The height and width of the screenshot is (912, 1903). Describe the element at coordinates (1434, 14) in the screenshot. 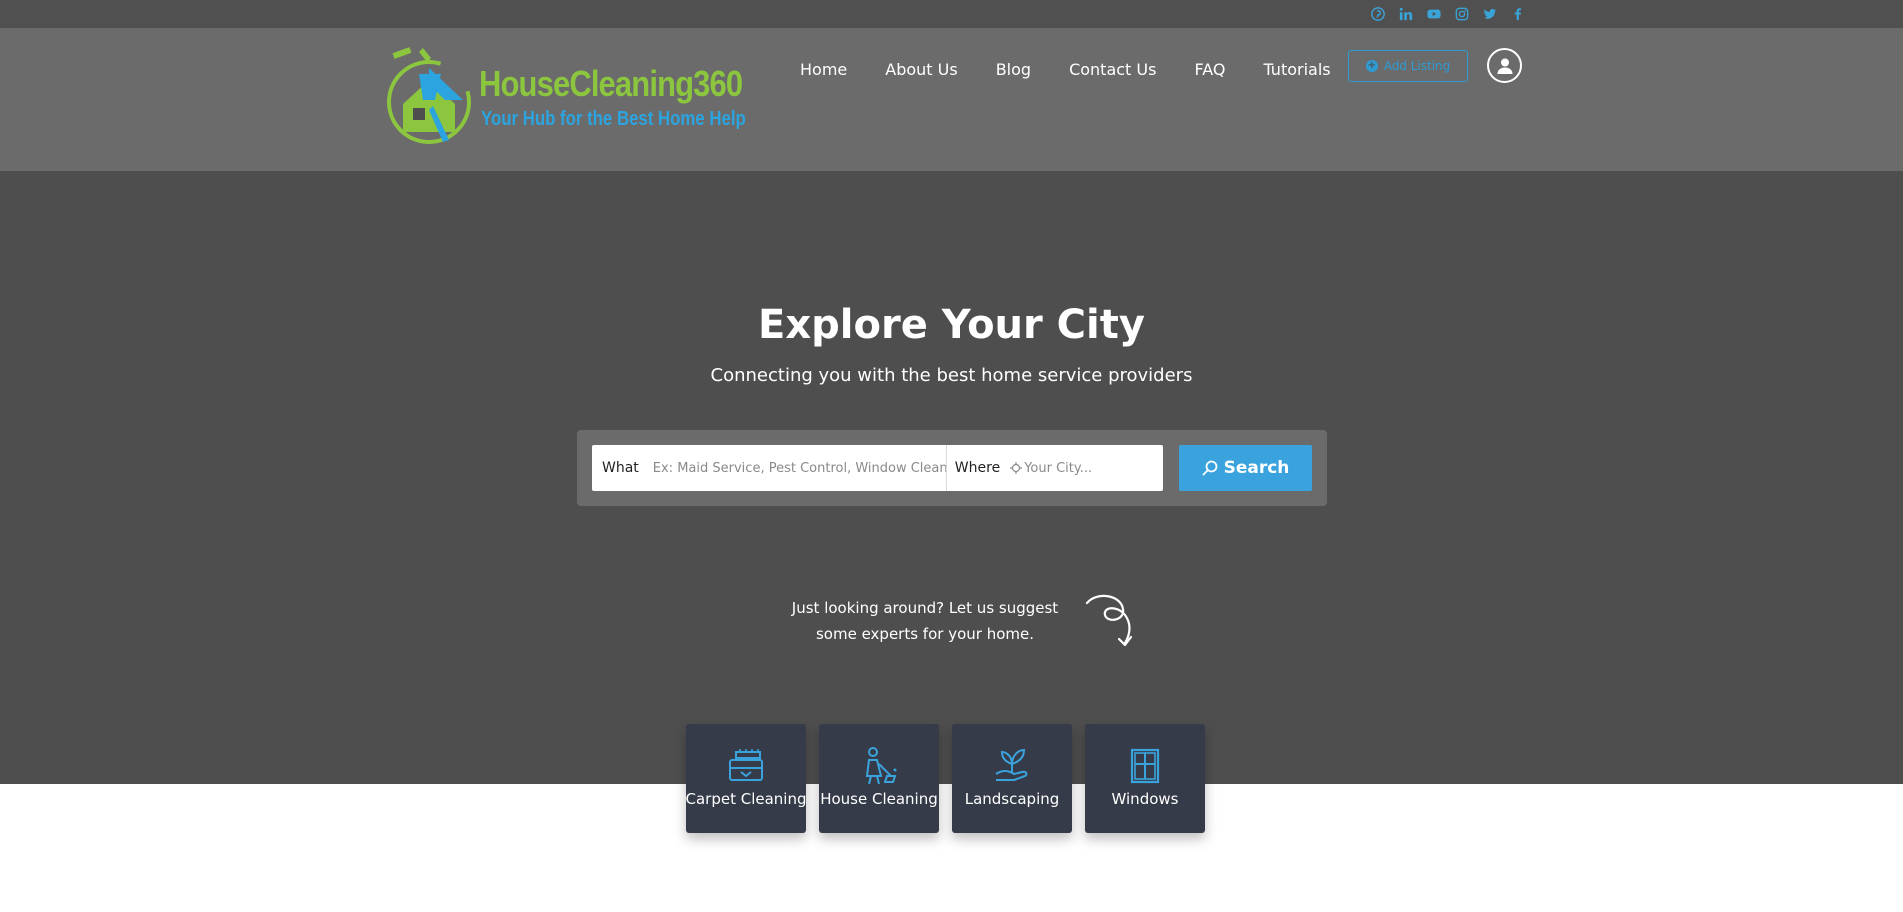

I see `youtube-icon` at that location.